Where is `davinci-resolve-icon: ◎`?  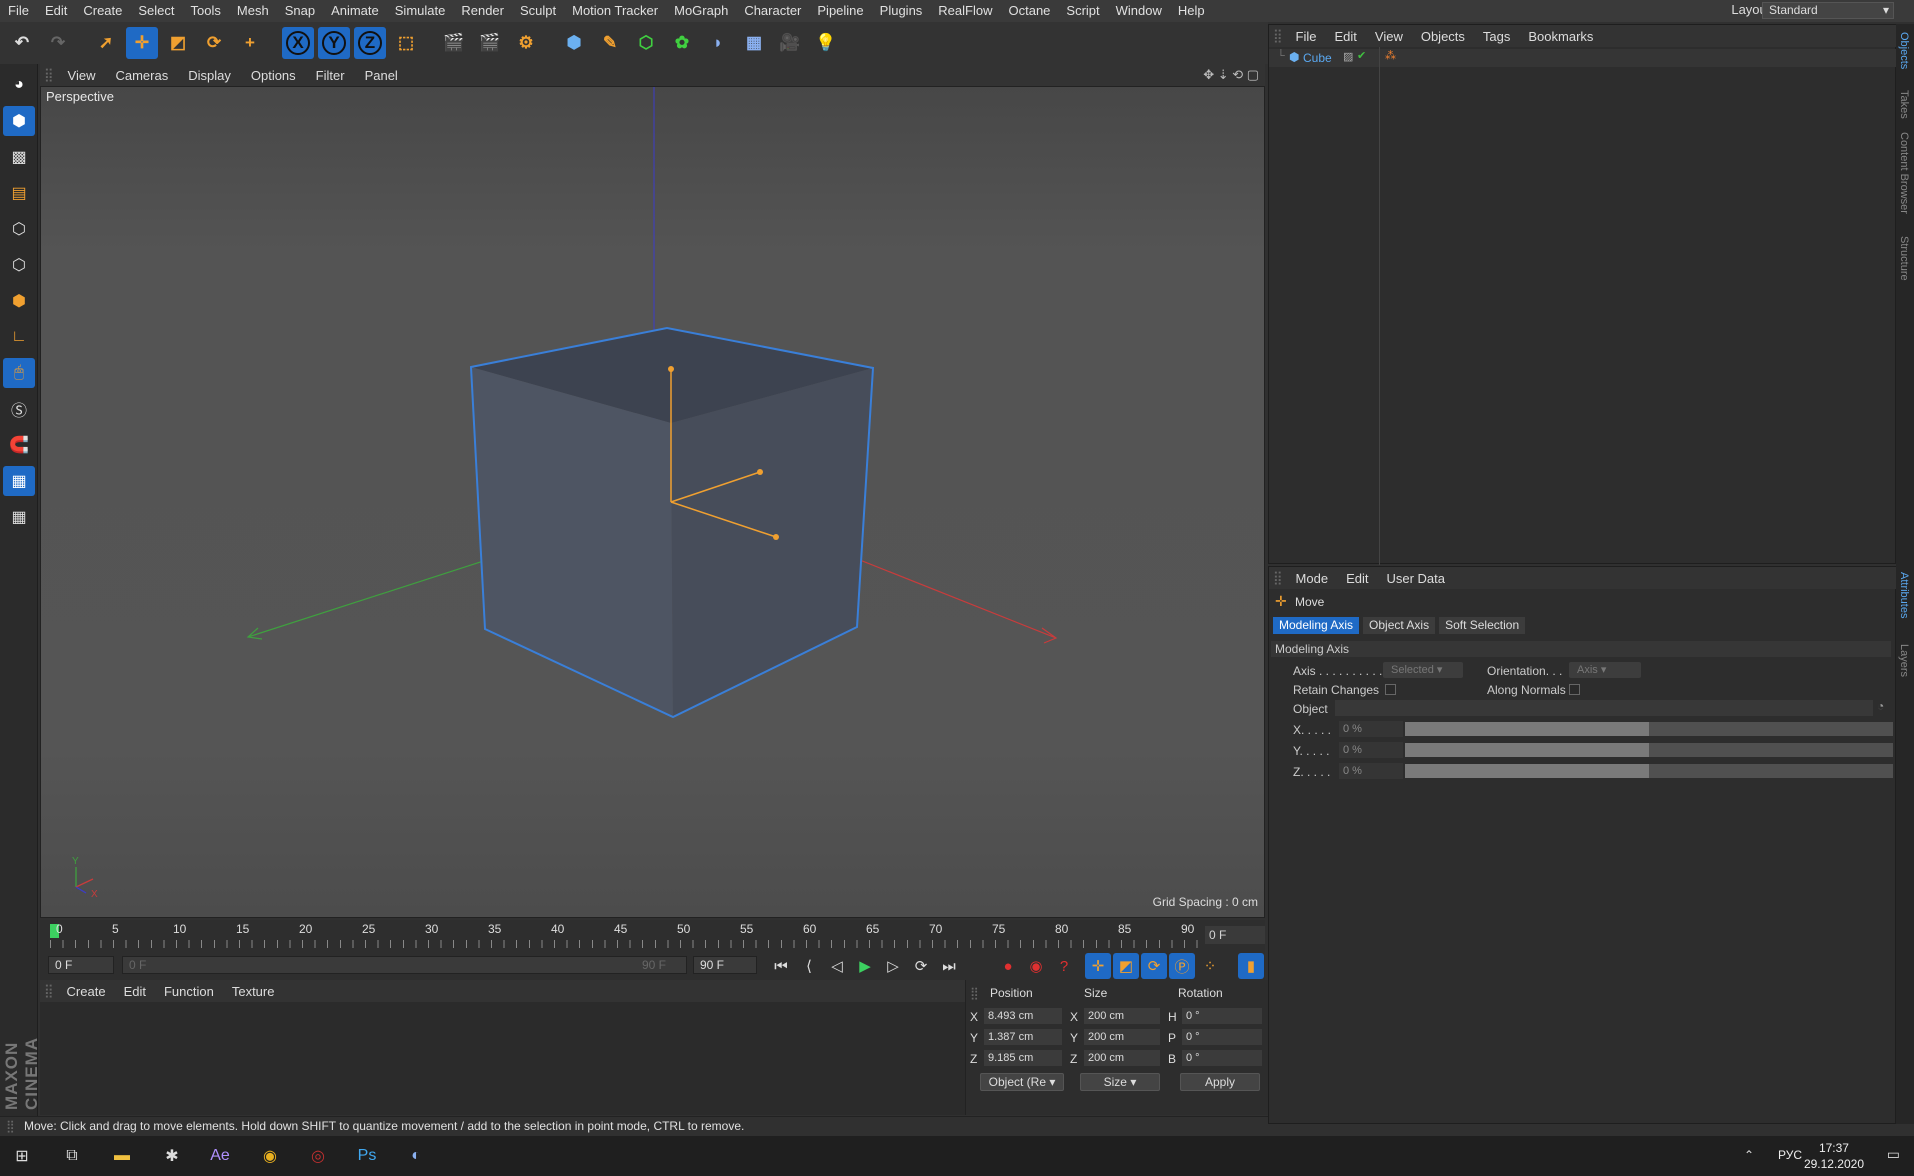 davinci-resolve-icon: ◎ is located at coordinates (318, 1156).